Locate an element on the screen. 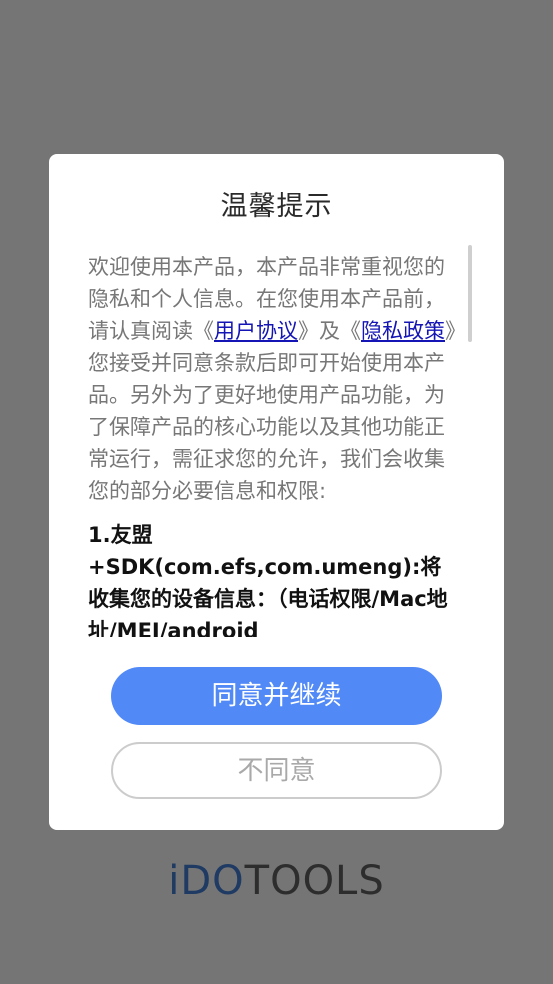  disagree-button: 不同意 is located at coordinates (276, 770).